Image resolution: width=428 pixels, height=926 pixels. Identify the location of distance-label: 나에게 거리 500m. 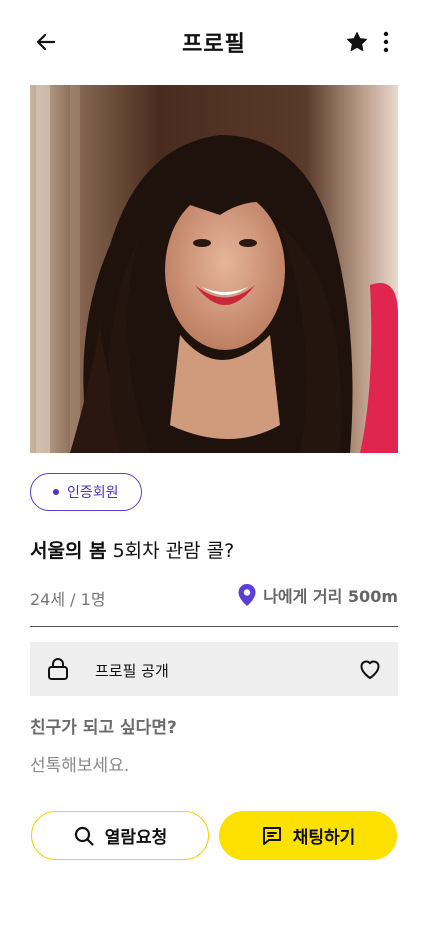
(330, 596).